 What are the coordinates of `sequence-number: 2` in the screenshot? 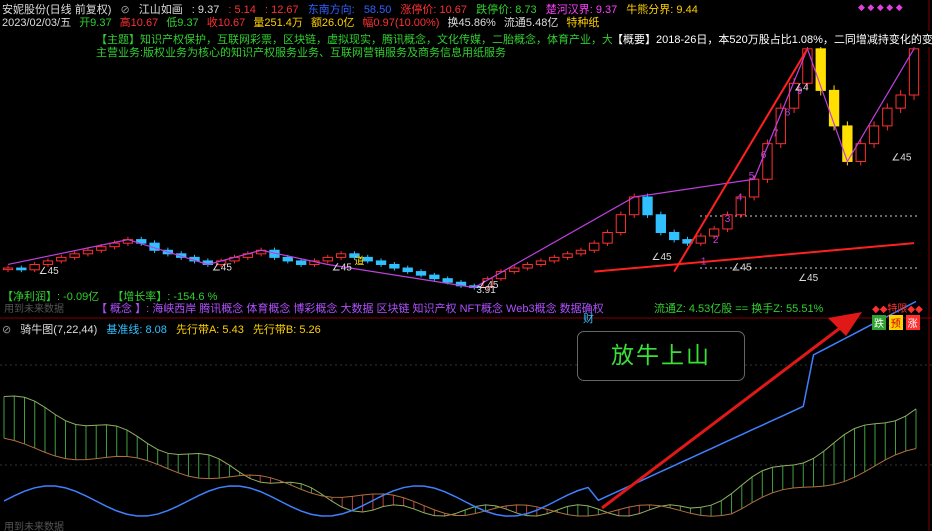 It's located at (716, 240).